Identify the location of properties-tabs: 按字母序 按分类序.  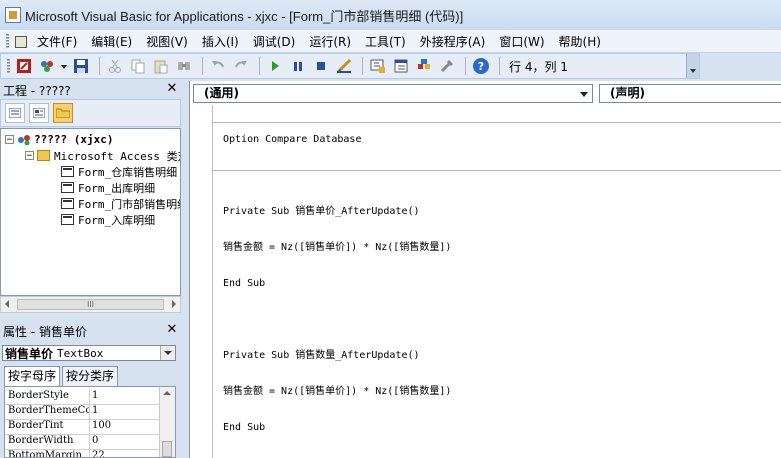
(62, 376).